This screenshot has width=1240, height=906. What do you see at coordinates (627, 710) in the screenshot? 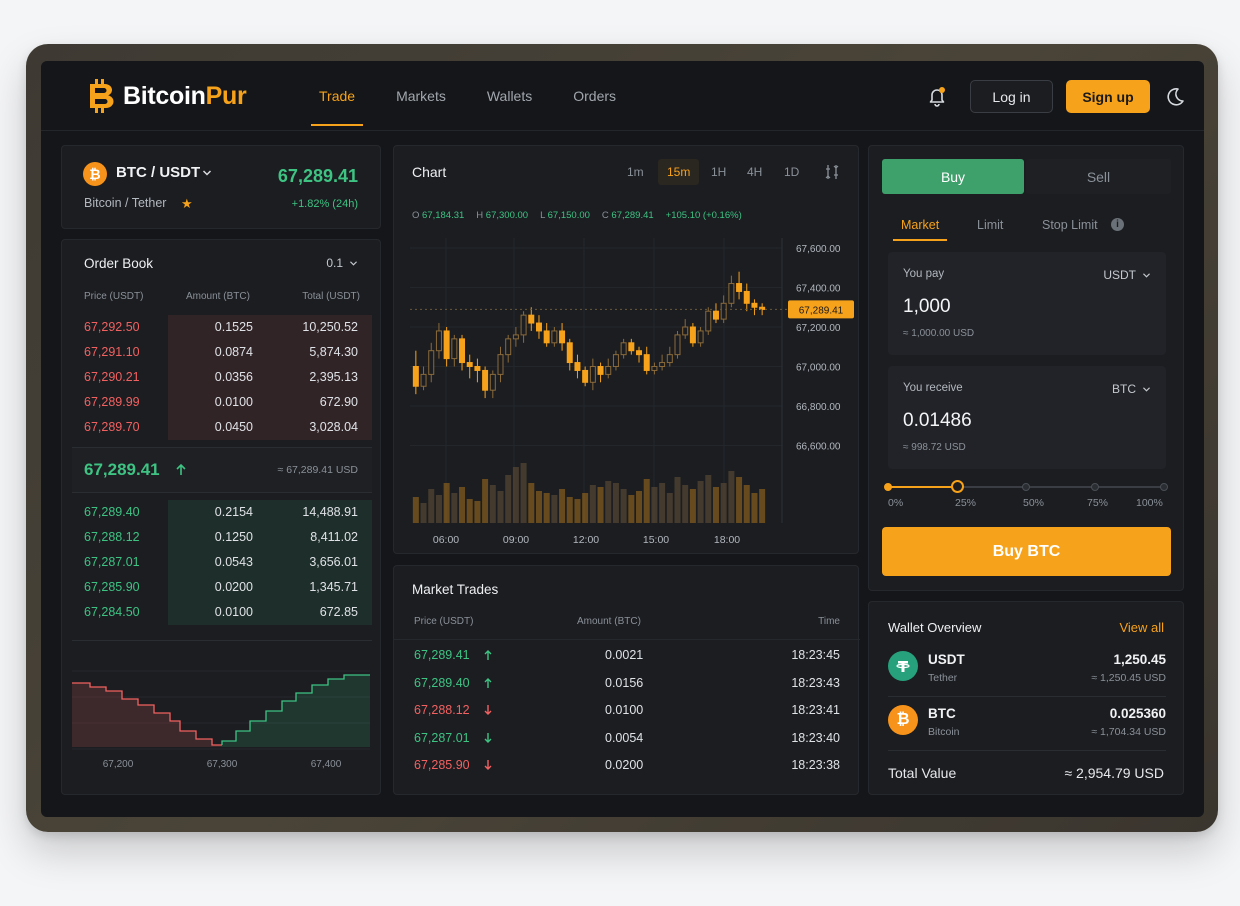
I see `trade-row: 67,288.12 0.0100 18:23:41` at bounding box center [627, 710].